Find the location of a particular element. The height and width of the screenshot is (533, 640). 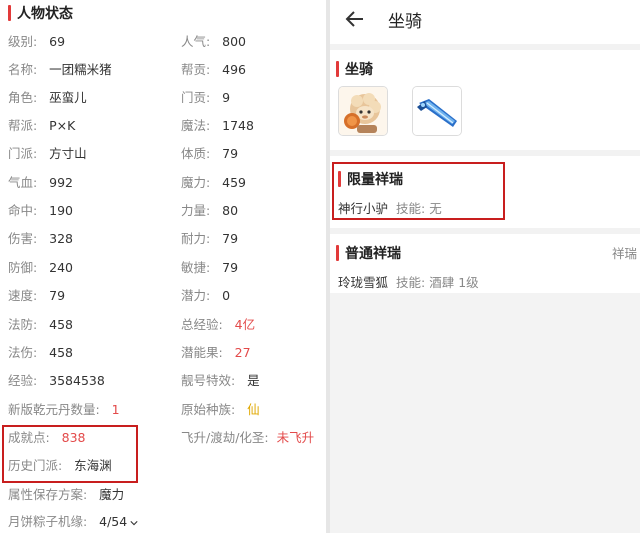

mount-section-header: 坐骑 is located at coordinates (354, 69).